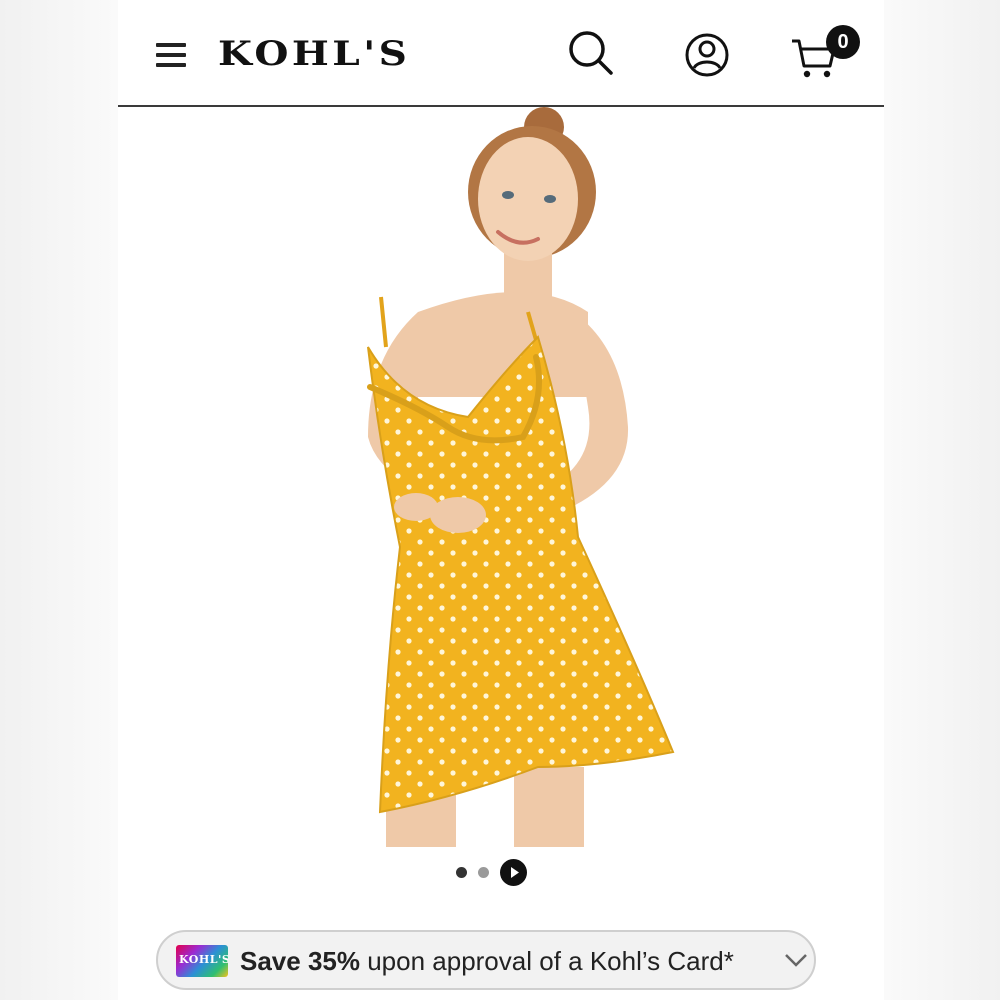  Describe the element at coordinates (843, 42) in the screenshot. I see `cart-count-badge: 0` at that location.